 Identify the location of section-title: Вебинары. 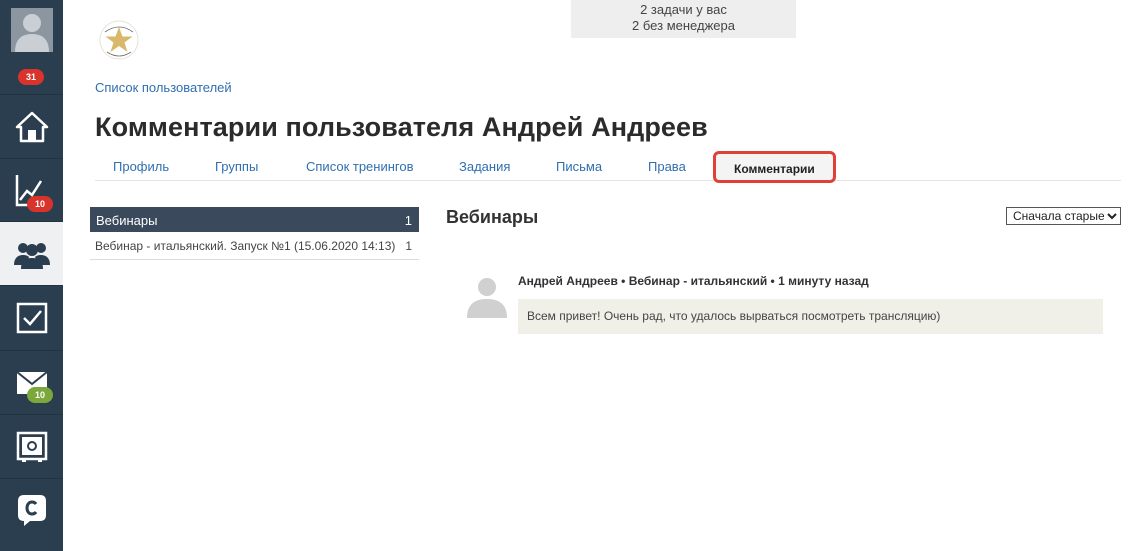
(492, 217).